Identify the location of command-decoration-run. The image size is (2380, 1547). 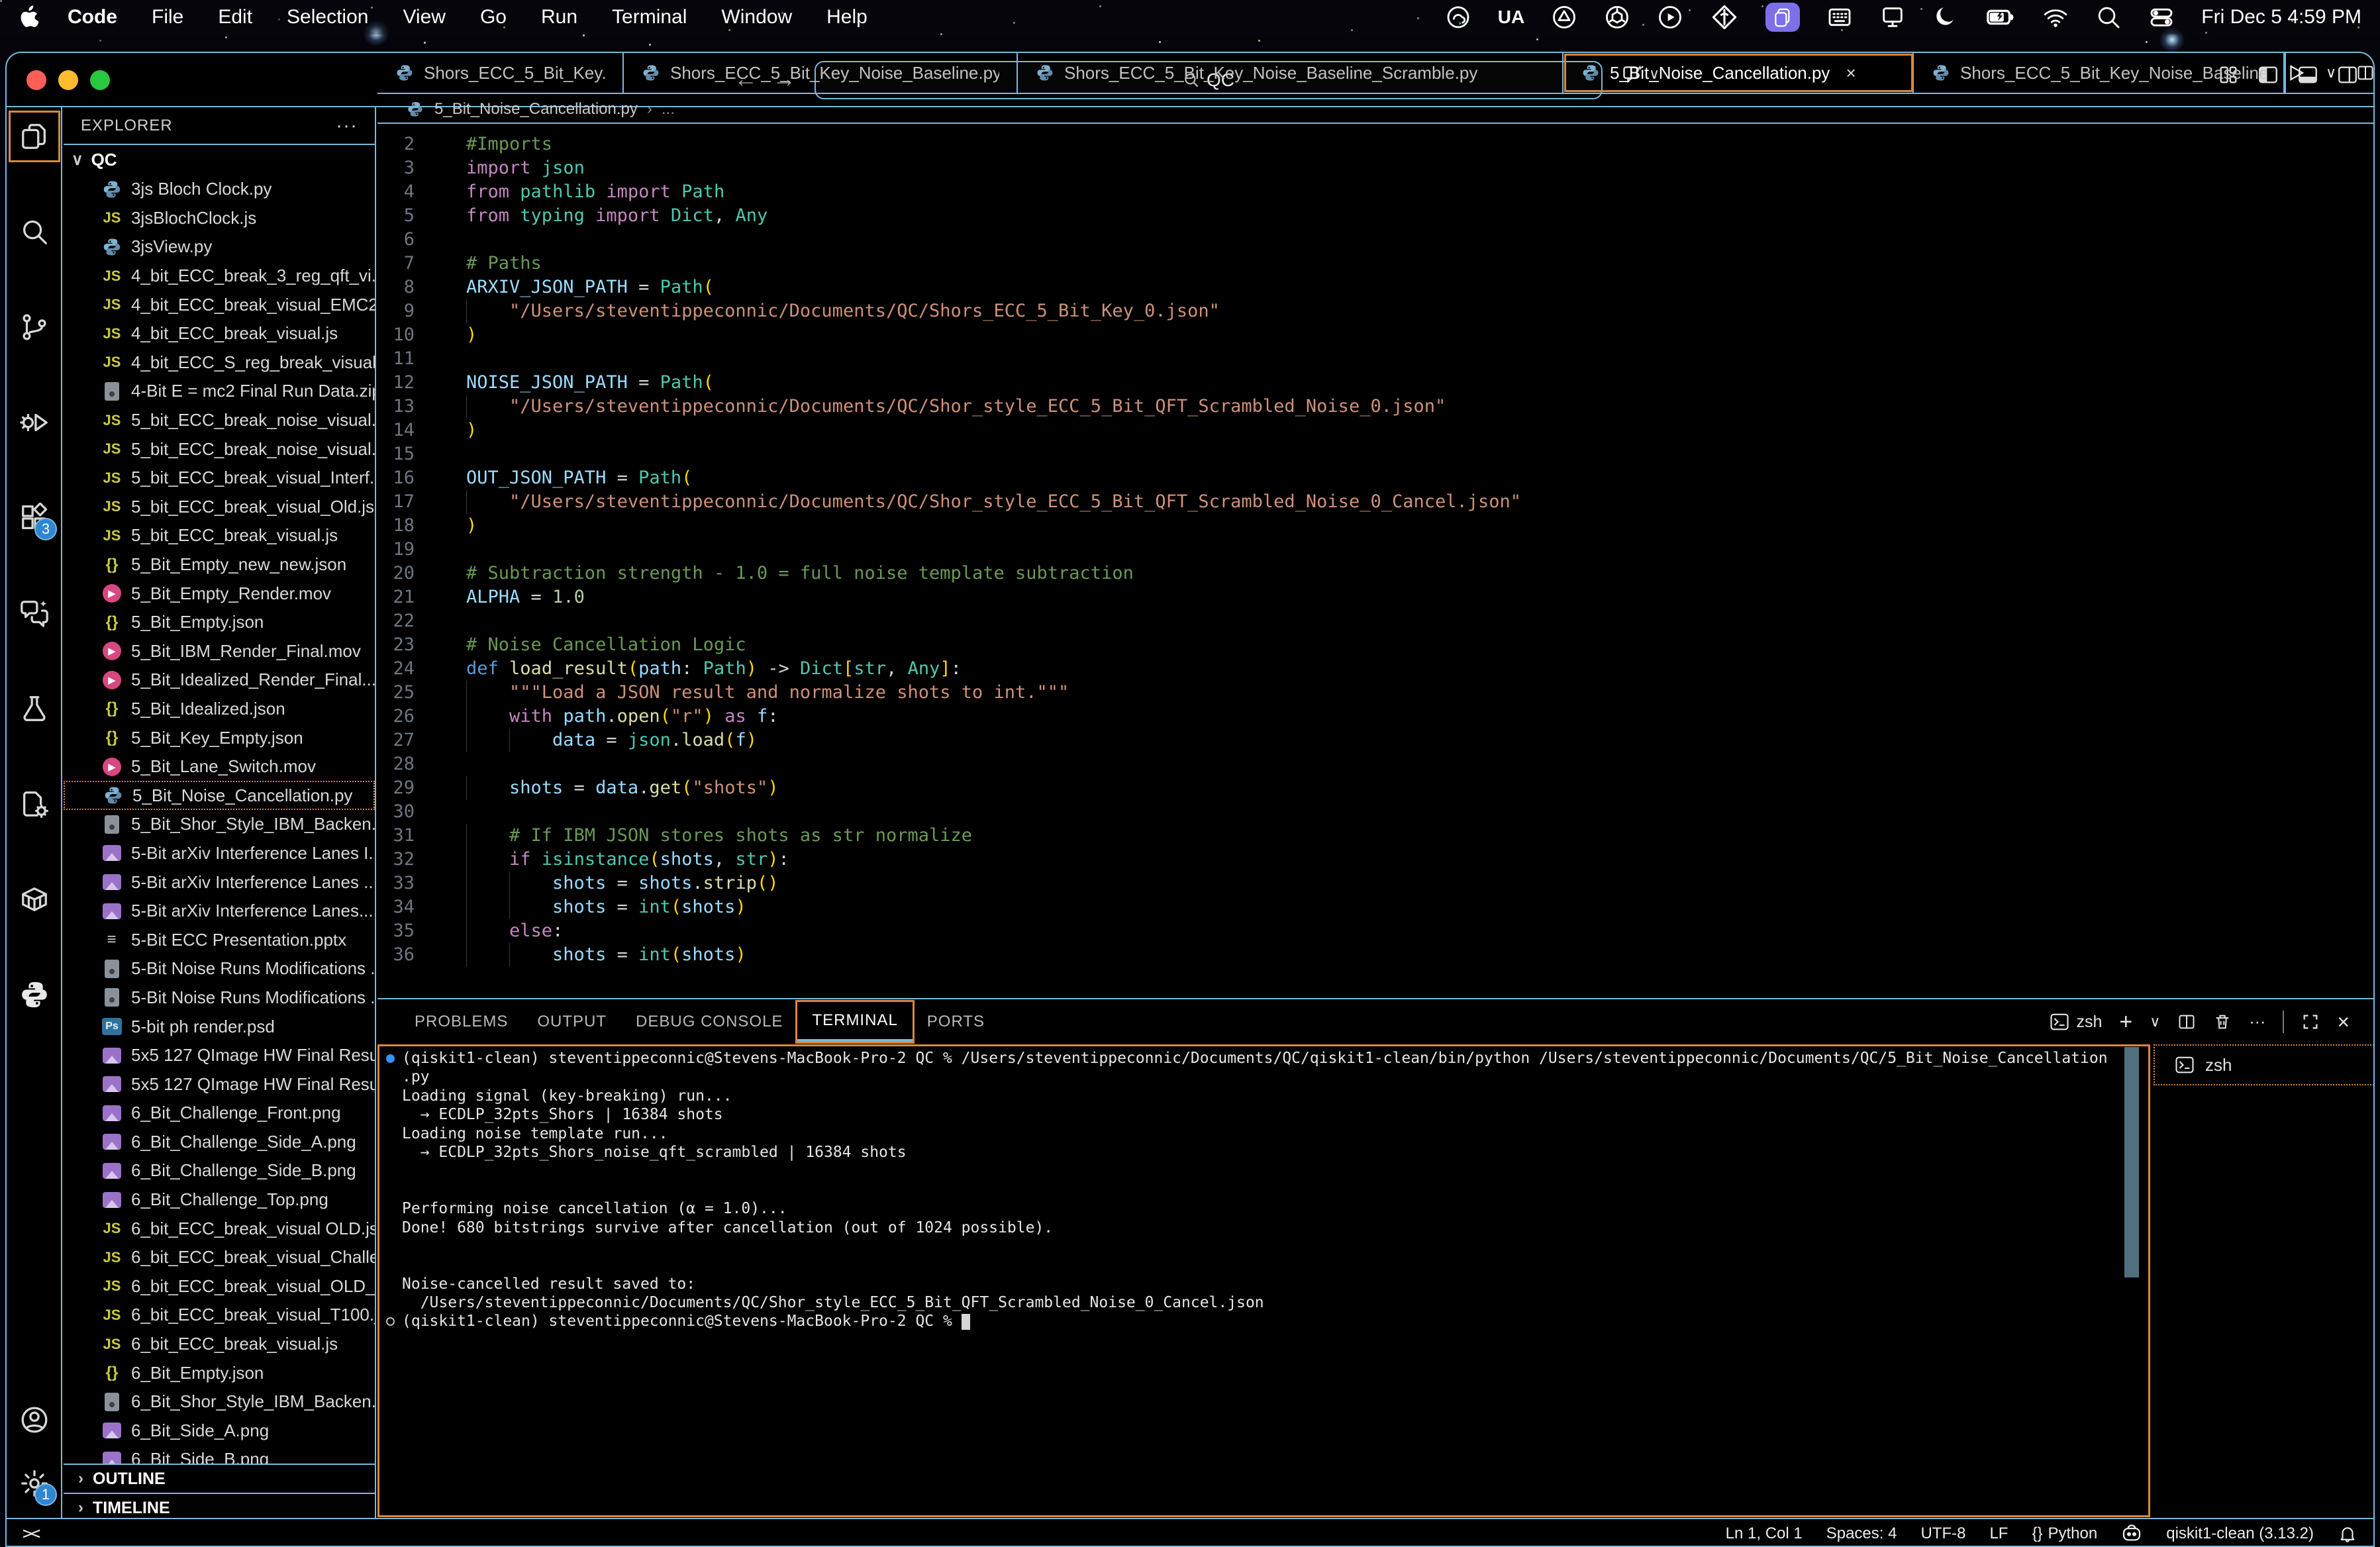
(390, 1058).